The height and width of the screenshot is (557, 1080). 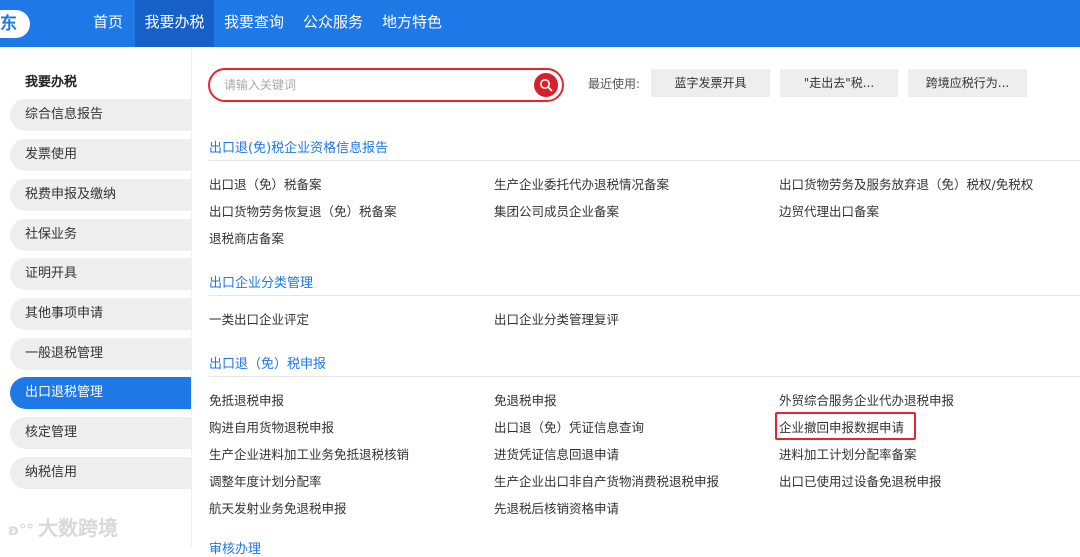 What do you see at coordinates (845, 426) in the screenshot?
I see `highlight-box` at bounding box center [845, 426].